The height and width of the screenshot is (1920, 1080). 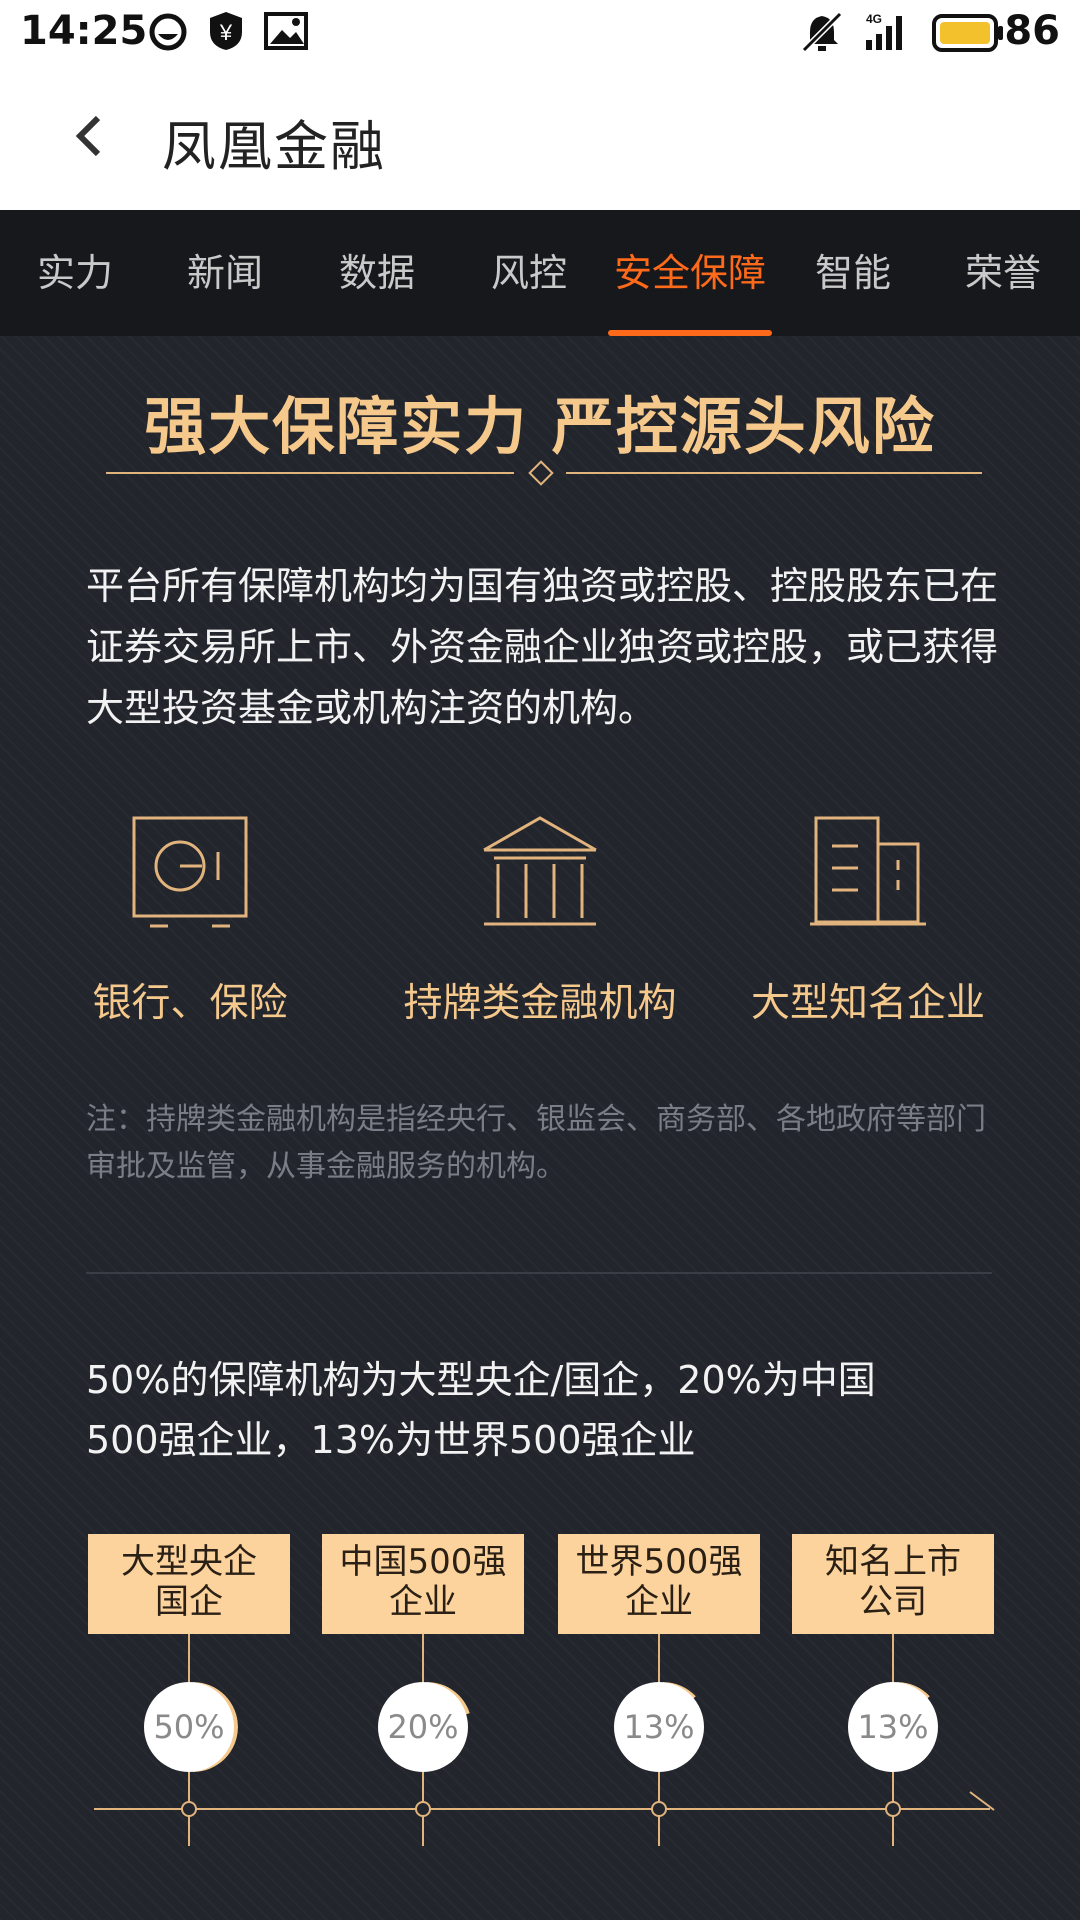 What do you see at coordinates (874, 19) in the screenshot?
I see `svg-text: 4G` at bounding box center [874, 19].